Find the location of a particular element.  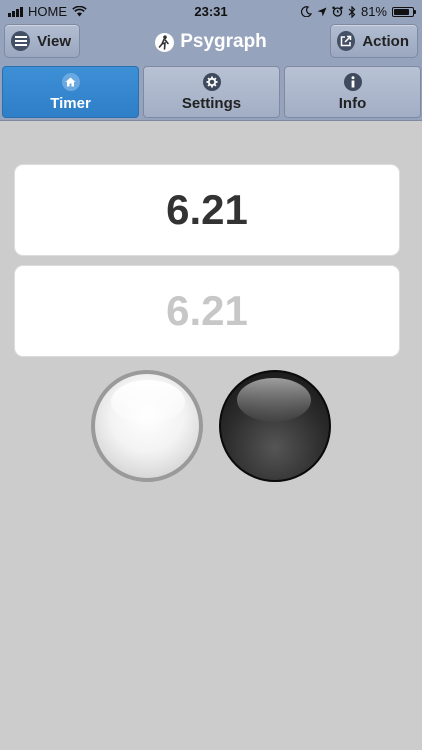

psygraph-logo-icon is located at coordinates (165, 42).